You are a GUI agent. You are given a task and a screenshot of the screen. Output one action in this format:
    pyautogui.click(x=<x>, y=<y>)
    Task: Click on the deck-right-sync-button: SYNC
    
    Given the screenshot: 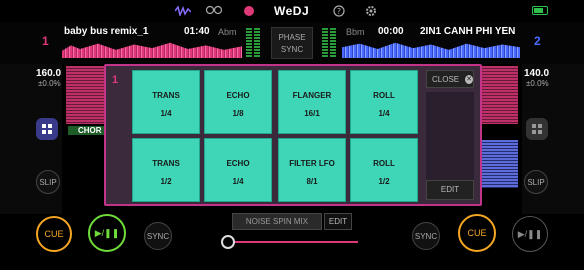 What is the action you would take?
    pyautogui.click(x=426, y=236)
    